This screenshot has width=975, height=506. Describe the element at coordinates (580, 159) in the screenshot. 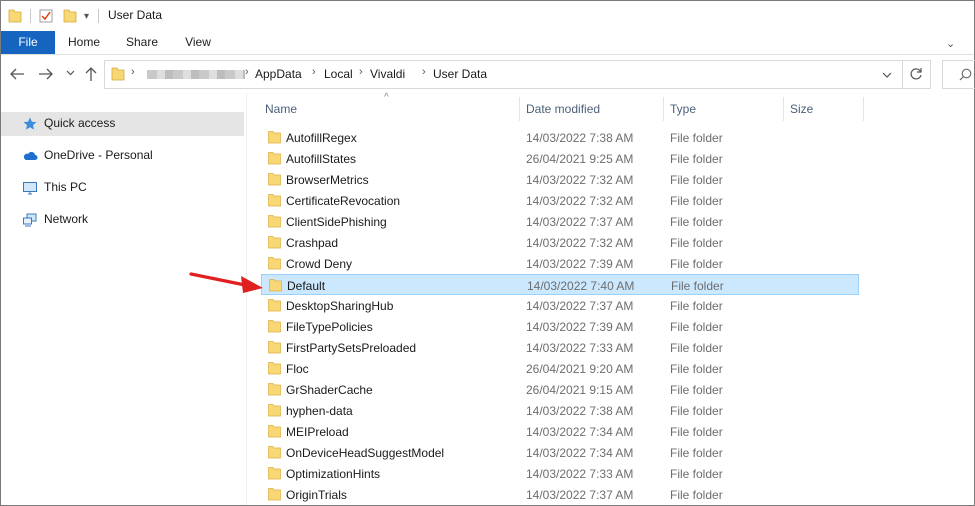

I see `file-date-modified: 26/04/2021 9:25 AM` at that location.